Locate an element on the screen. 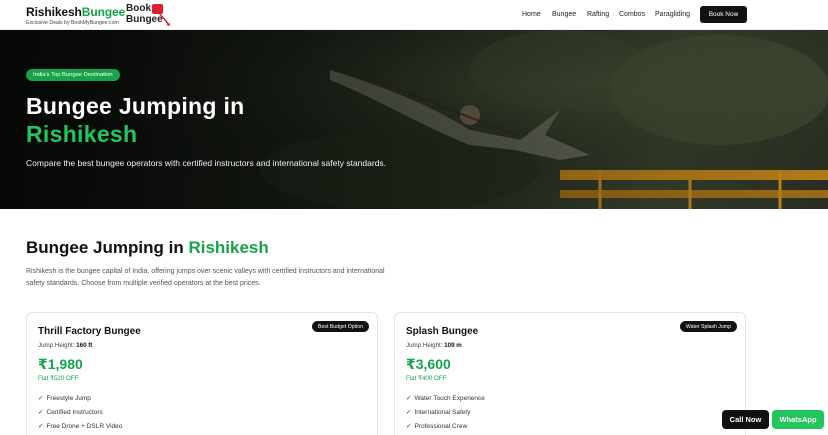 This screenshot has height=435, width=828. call-now-button: Call Now is located at coordinates (745, 419).